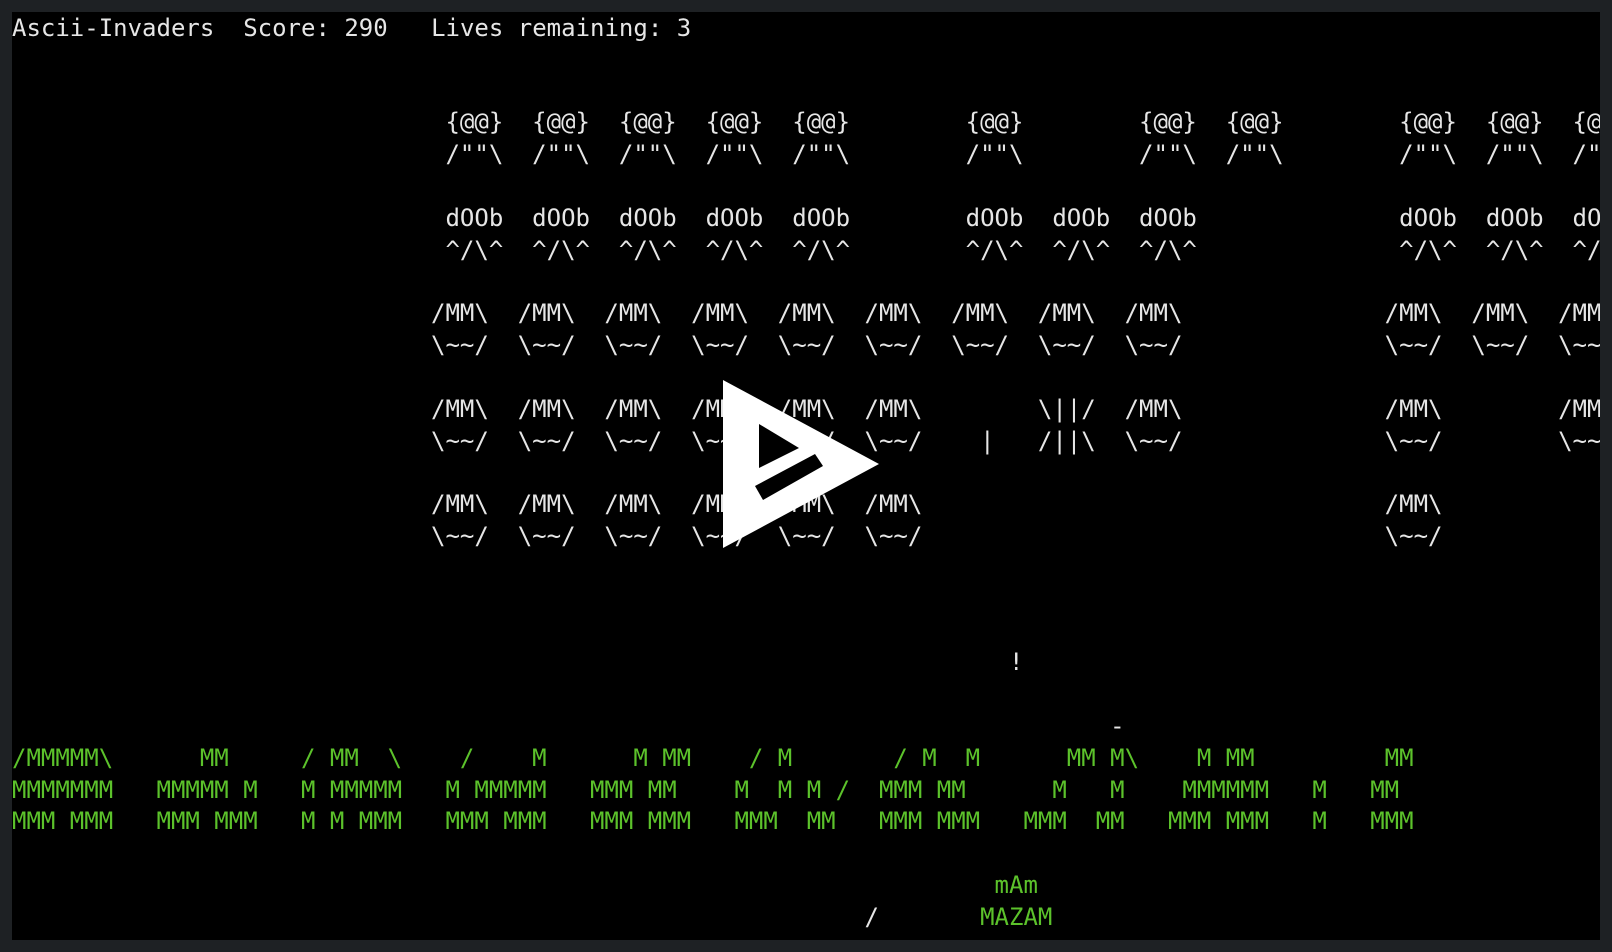 The image size is (1612, 952). What do you see at coordinates (518, 662) in the screenshot?
I see `invader-bomb: !` at bounding box center [518, 662].